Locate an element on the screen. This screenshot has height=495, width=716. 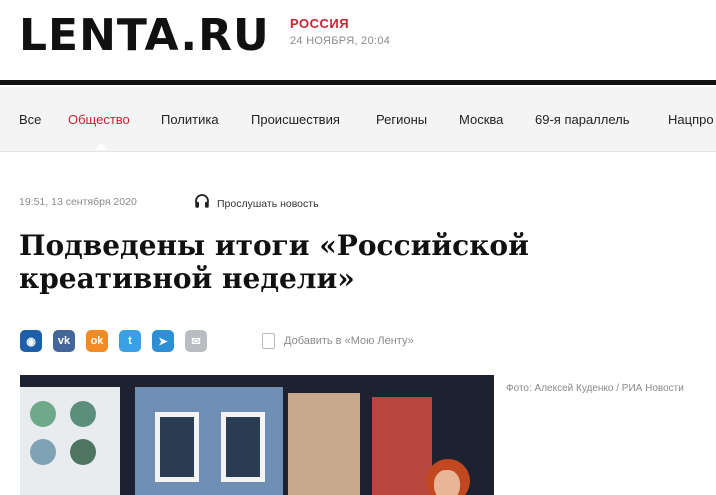
odnoklassniki-circle-share-button: ◉ is located at coordinates (31, 341).